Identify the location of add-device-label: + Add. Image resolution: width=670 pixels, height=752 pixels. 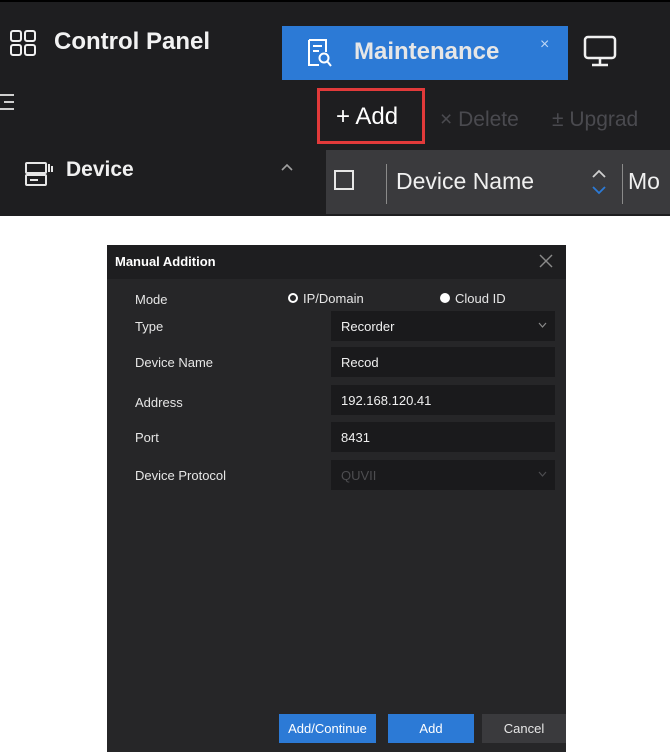
(367, 116).